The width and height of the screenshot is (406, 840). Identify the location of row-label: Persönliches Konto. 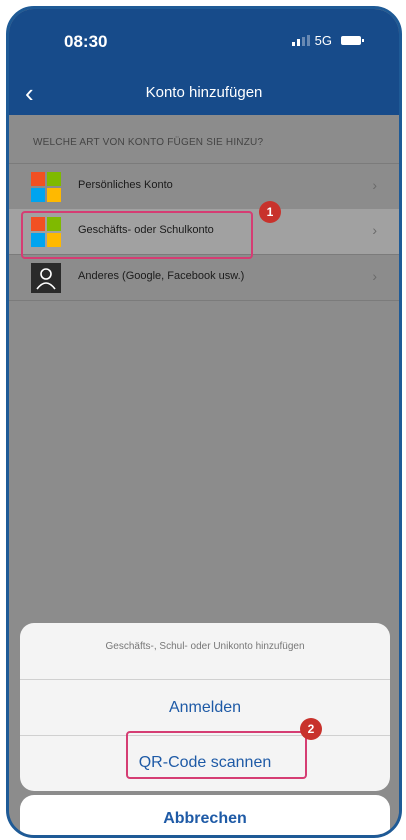
(125, 185).